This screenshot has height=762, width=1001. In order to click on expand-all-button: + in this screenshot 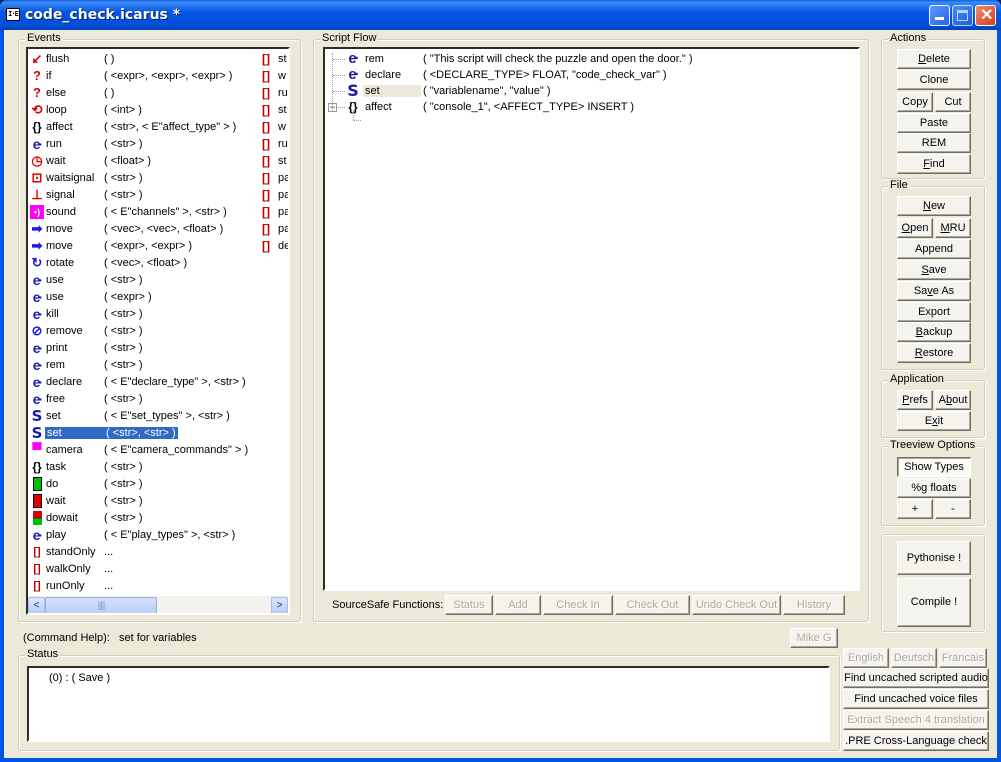, I will do `click(915, 509)`.